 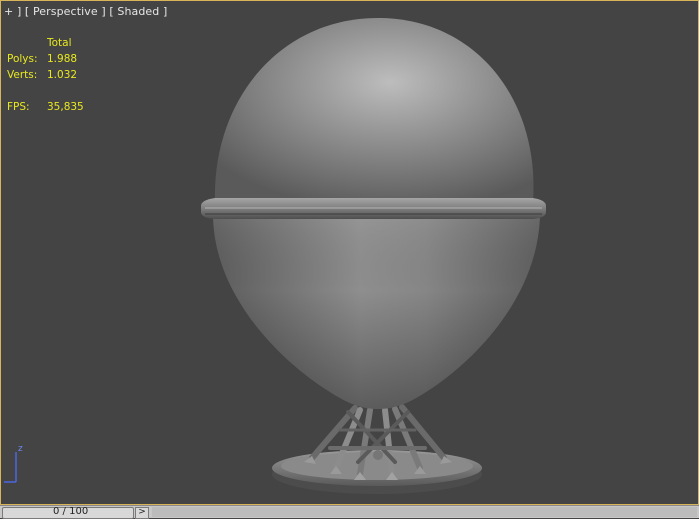 What do you see at coordinates (71, 511) in the screenshot?
I see `frame-readout: 0 / 100` at bounding box center [71, 511].